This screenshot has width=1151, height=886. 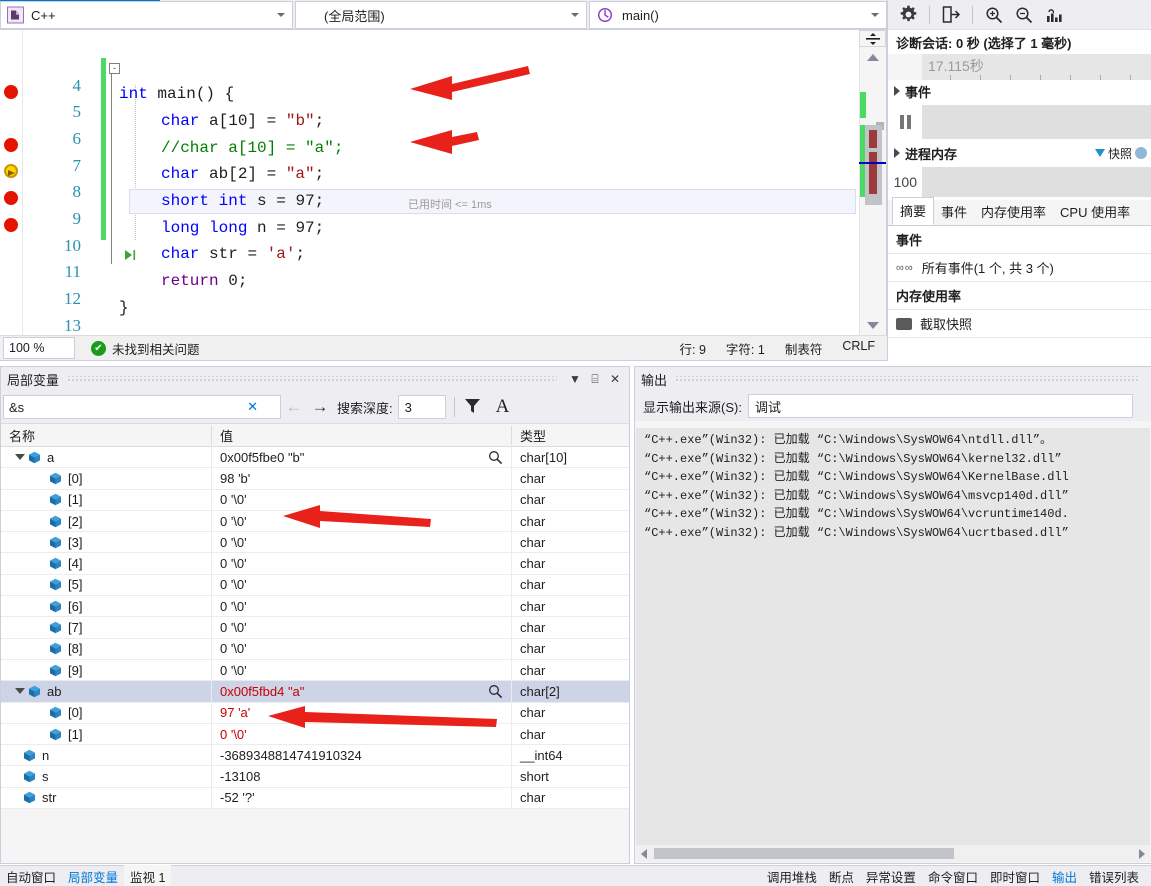 I want to click on variable-name-cell: n, so click(x=106, y=755).